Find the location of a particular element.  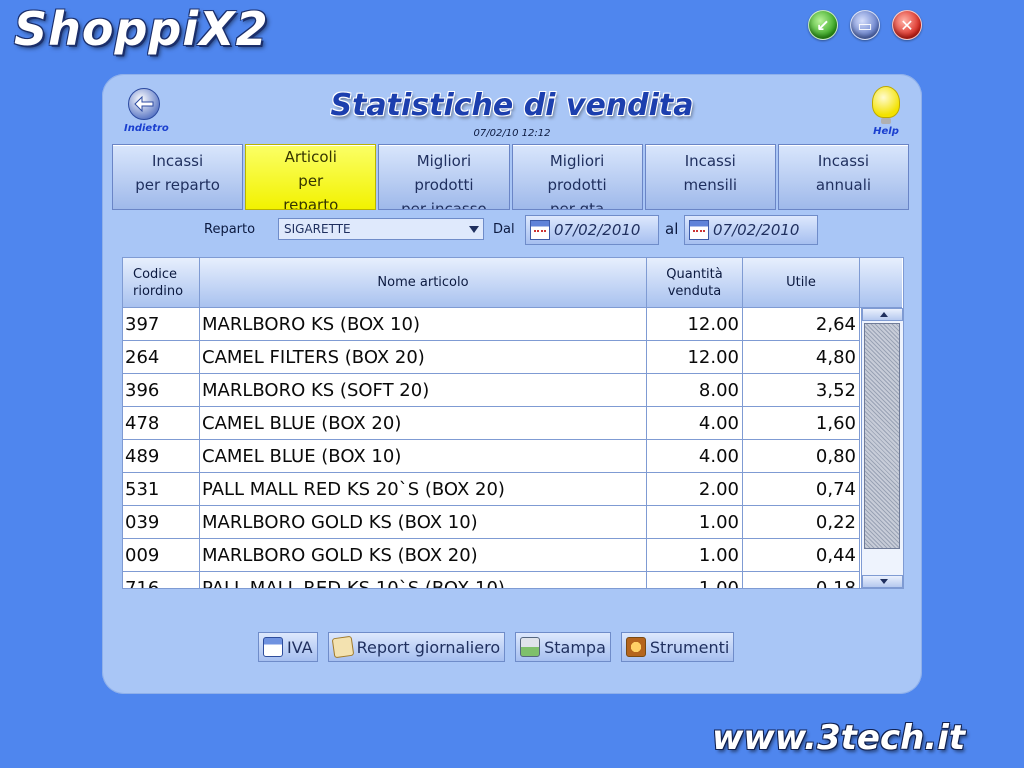

date-from-picker: 07/02/2010 is located at coordinates (592, 230).